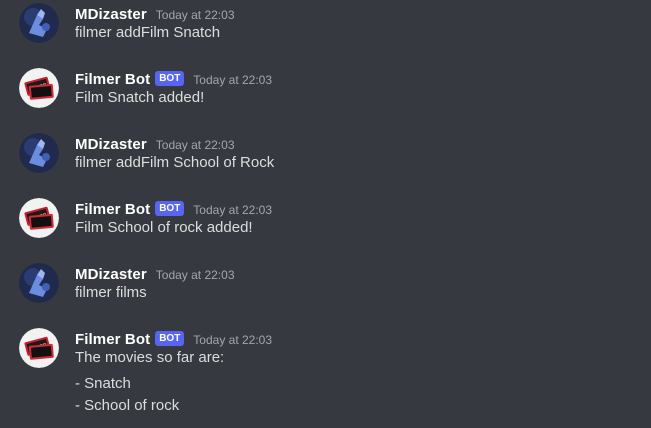  What do you see at coordinates (140, 97) in the screenshot?
I see `message-text: Film Snatch added!` at bounding box center [140, 97].